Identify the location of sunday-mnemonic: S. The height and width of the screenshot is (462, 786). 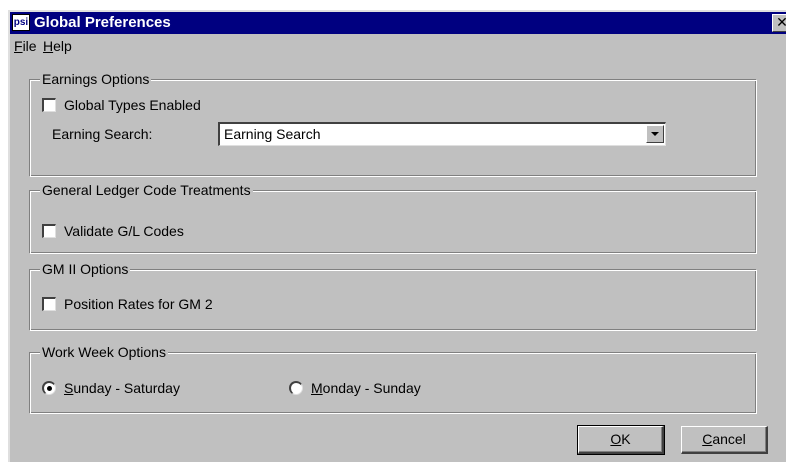
(69, 388).